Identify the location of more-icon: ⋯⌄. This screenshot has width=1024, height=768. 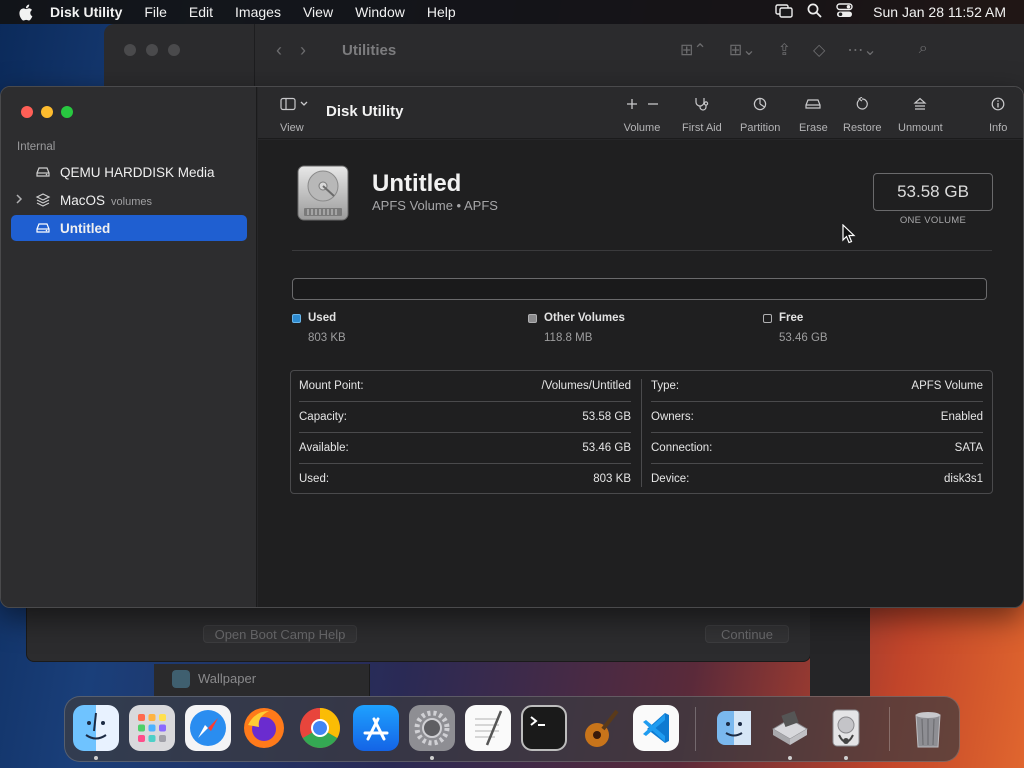
(862, 50).